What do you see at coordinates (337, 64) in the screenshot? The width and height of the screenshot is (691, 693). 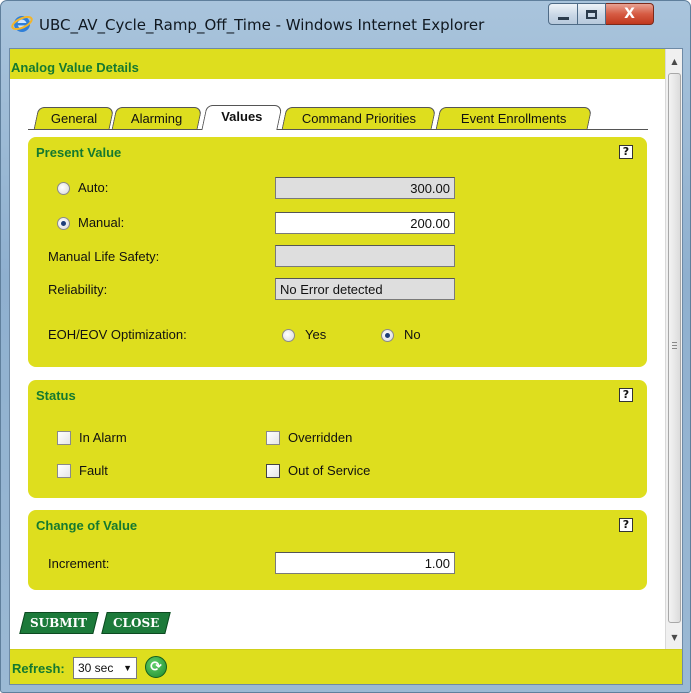 I see `page-title: Analog Value Details` at bounding box center [337, 64].